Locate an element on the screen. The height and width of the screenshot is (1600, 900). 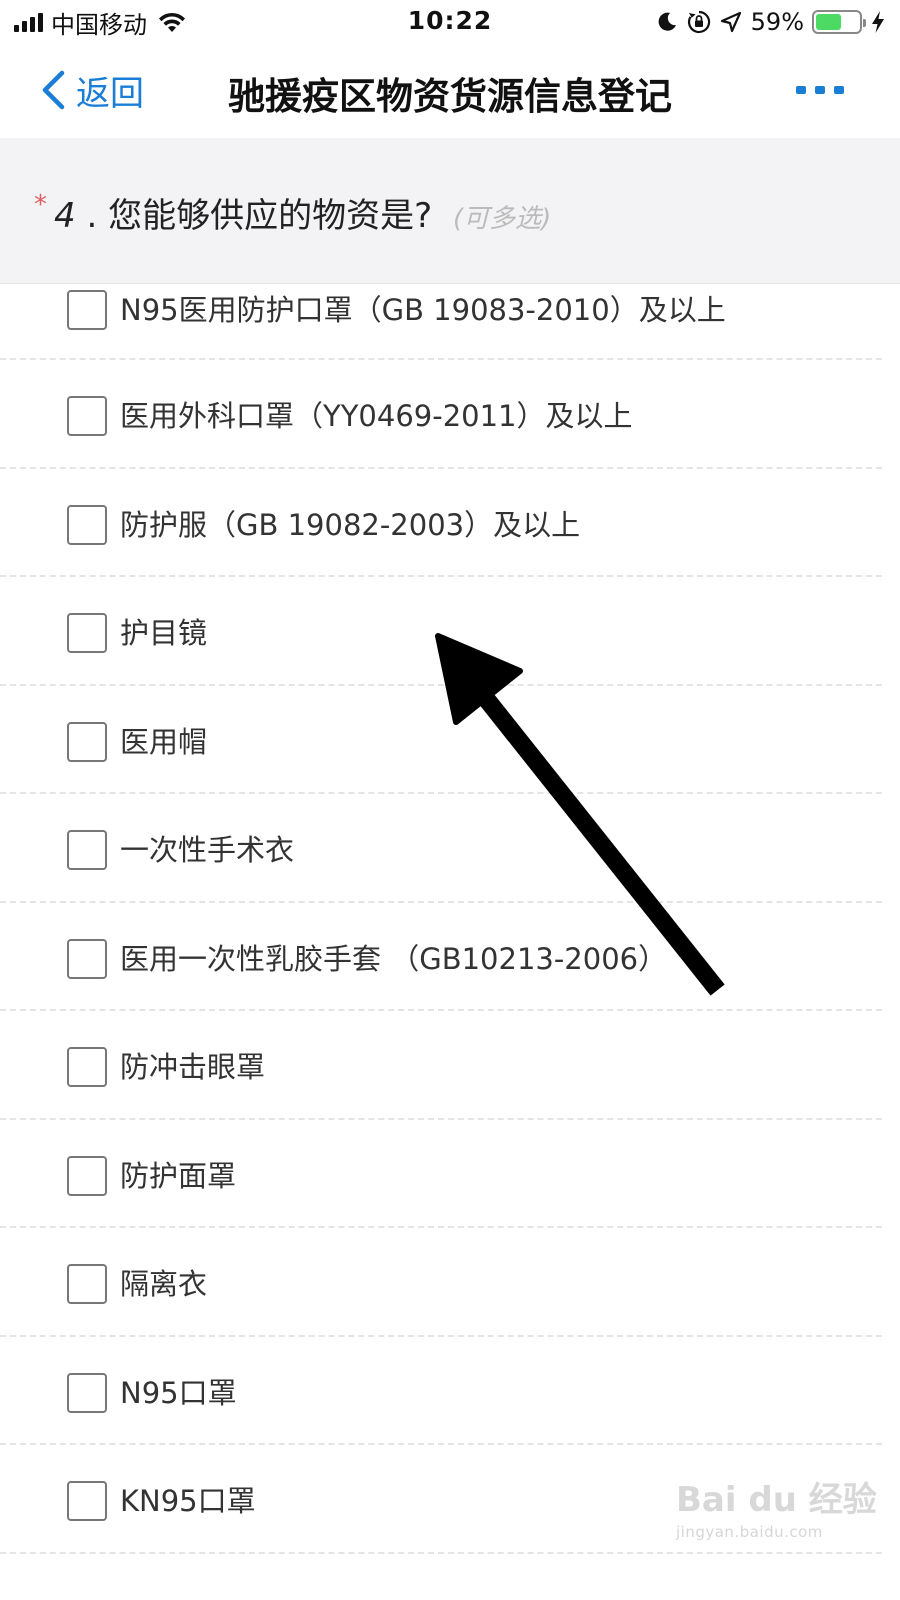
battery-icon is located at coordinates (839, 22).